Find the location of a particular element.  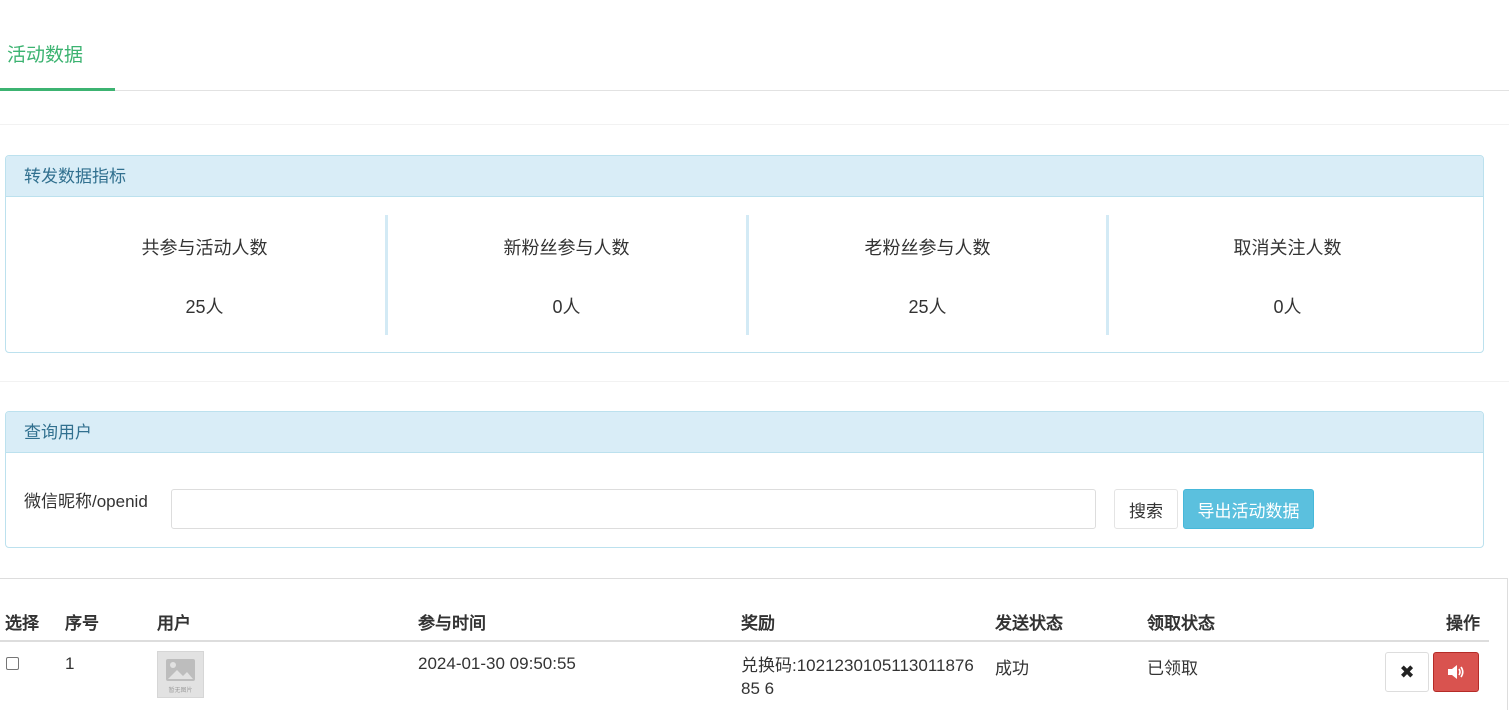

header-divider is located at coordinates (744, 641).